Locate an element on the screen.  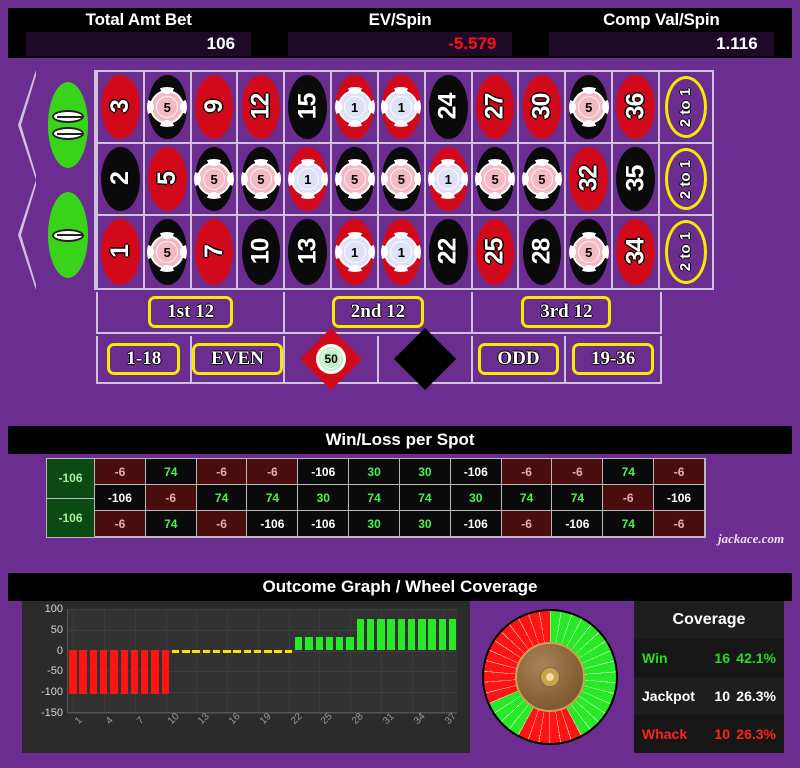
chip-50: 50 is located at coordinates (331, 359).